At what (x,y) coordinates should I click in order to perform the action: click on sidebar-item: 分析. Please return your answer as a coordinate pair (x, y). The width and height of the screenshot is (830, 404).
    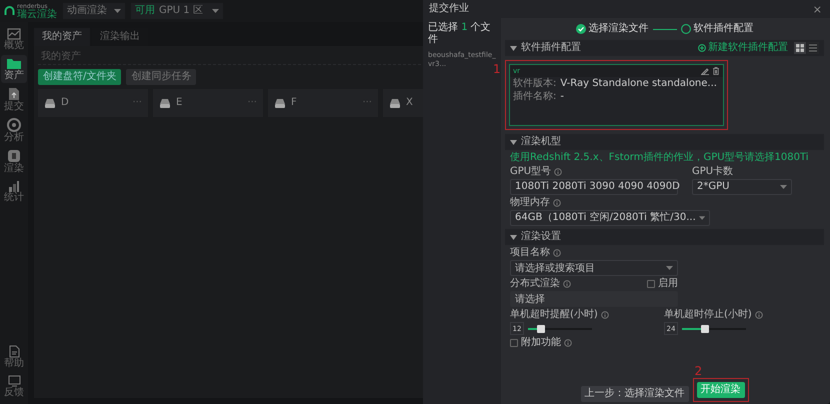
    Looking at the image, I should click on (14, 130).